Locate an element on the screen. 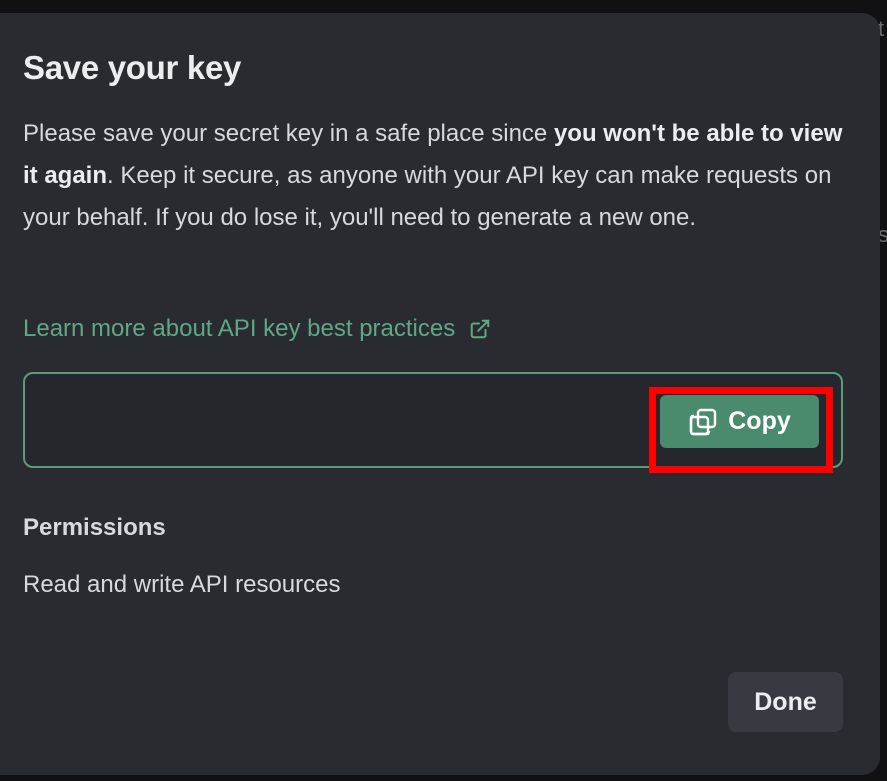 The image size is (887, 781). external-link-icon is located at coordinates (480, 329).